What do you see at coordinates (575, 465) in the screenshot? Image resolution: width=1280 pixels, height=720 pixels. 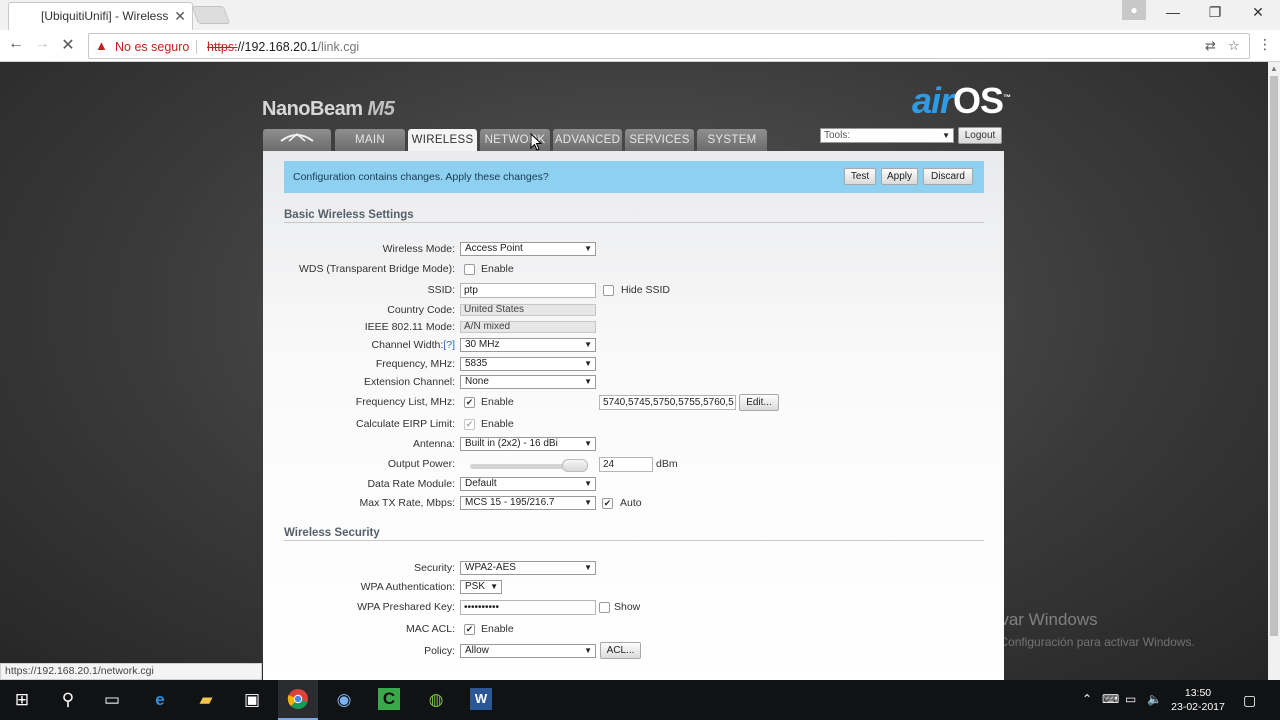 I see `output-power-slider-handle` at bounding box center [575, 465].